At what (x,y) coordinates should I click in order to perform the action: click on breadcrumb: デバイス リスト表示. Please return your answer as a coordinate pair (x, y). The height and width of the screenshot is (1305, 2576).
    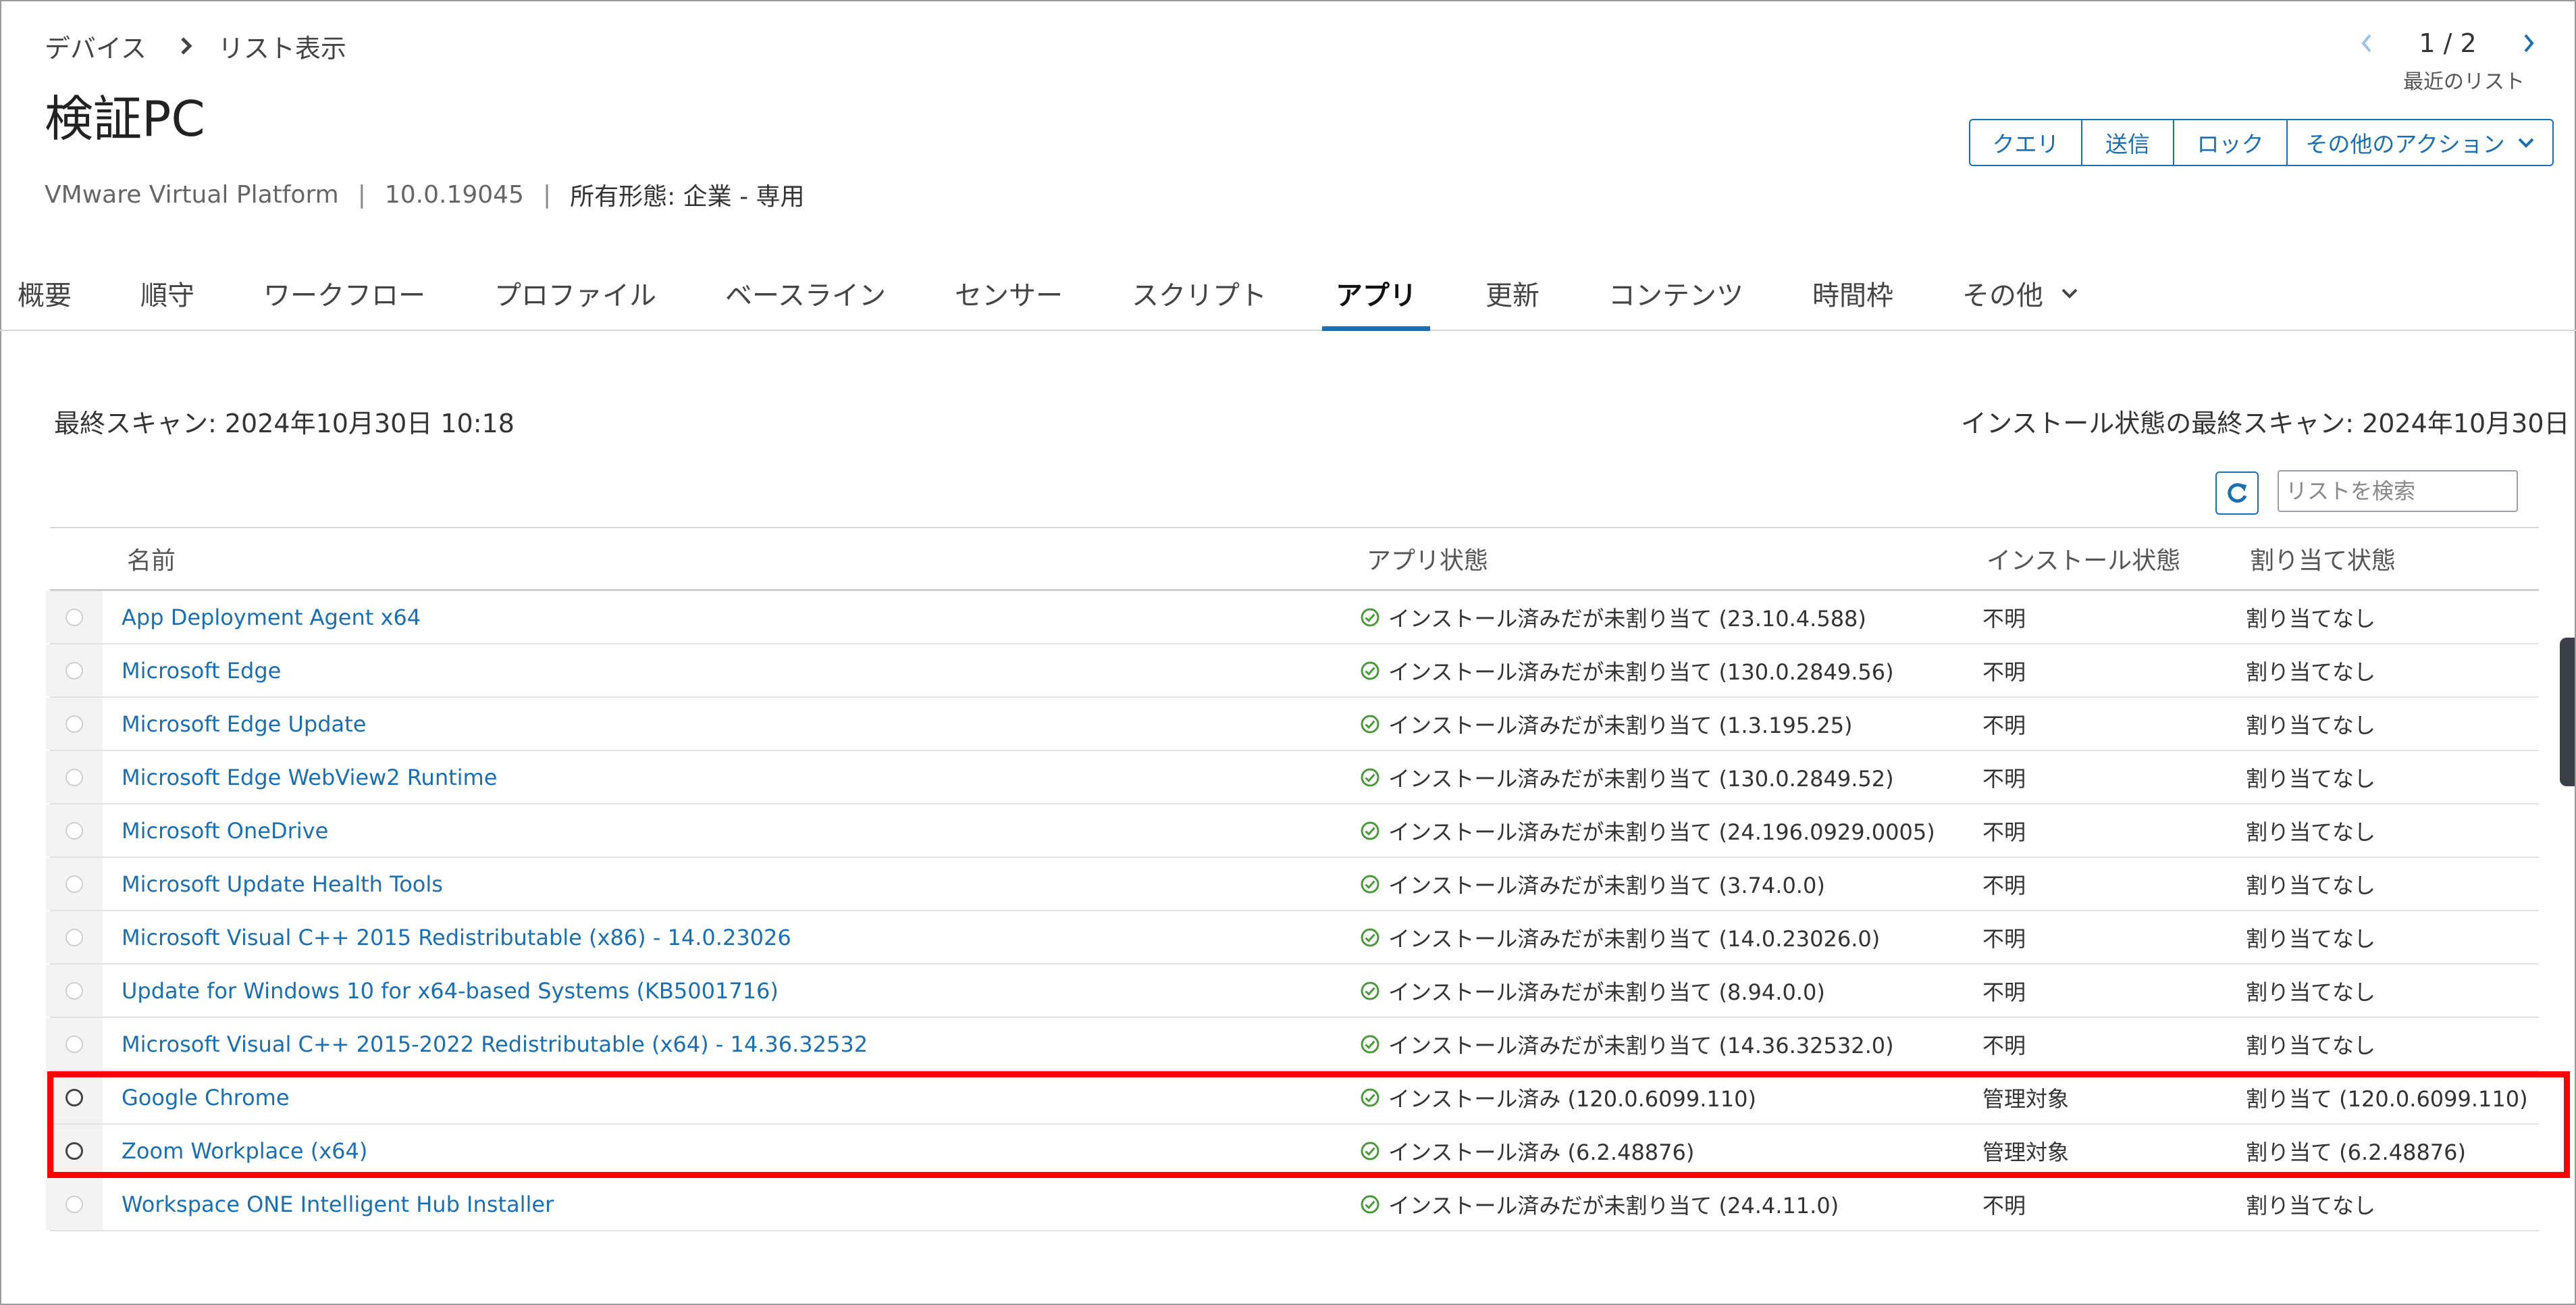
    Looking at the image, I should click on (195, 46).